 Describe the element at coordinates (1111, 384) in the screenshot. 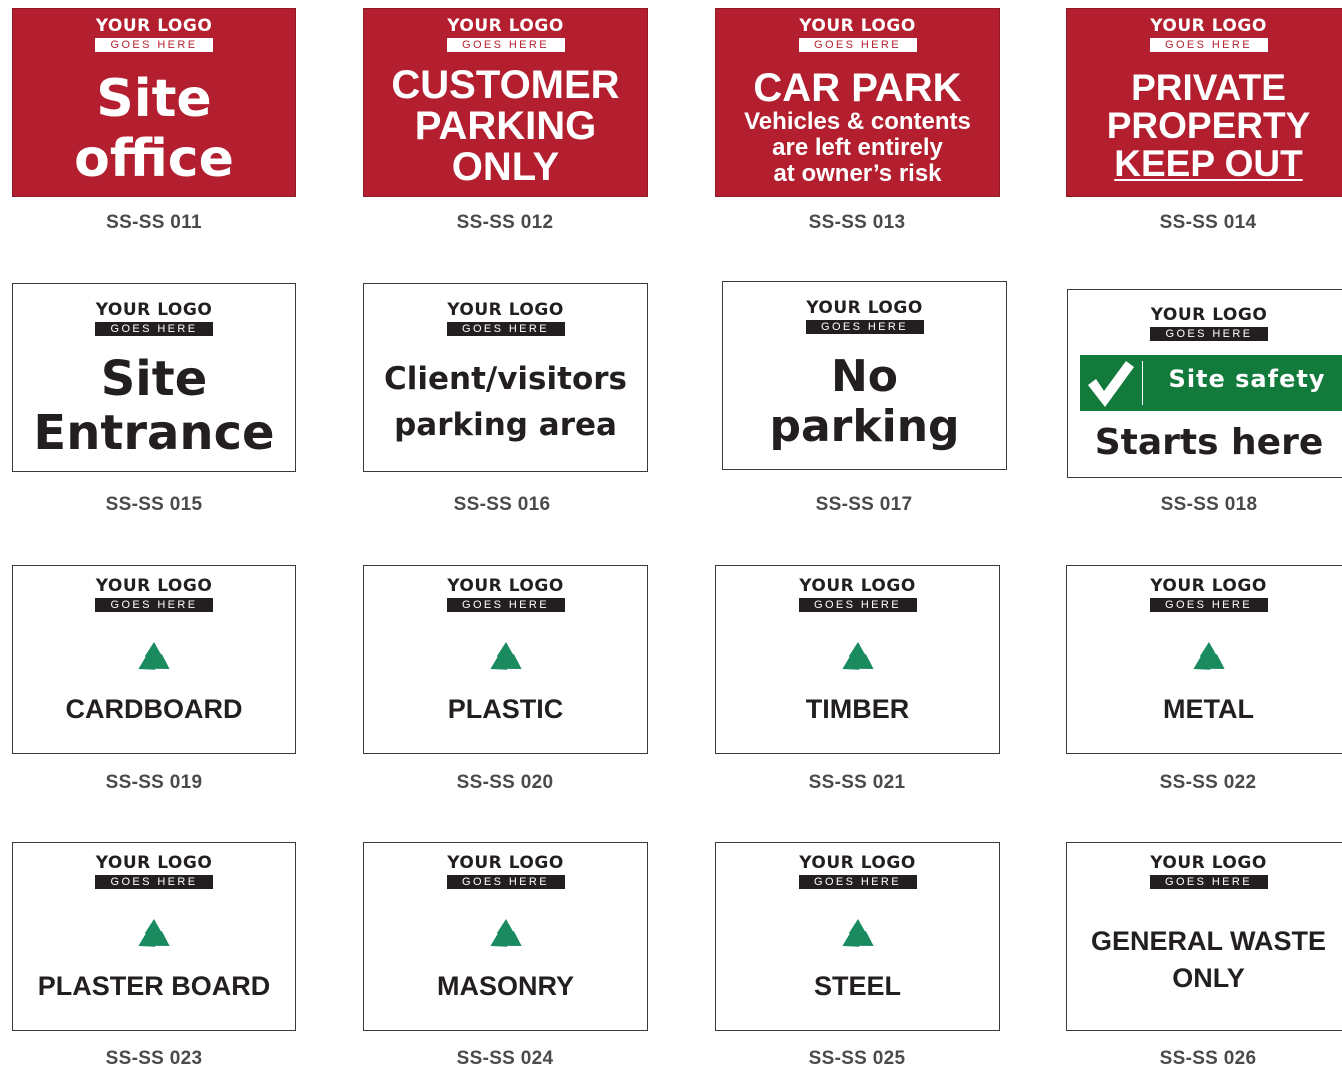

I see `checkmark-icon` at that location.